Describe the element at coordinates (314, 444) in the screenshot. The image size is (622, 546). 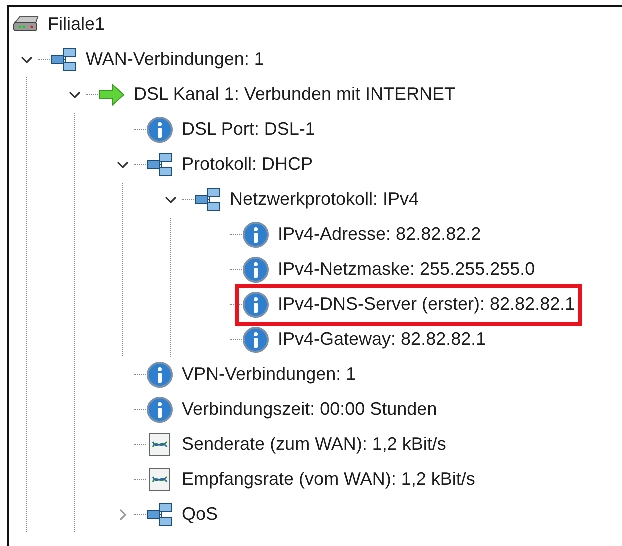
I see `tree-item-label: Senderate (zum WAN): 1,2 kBit/s` at that location.